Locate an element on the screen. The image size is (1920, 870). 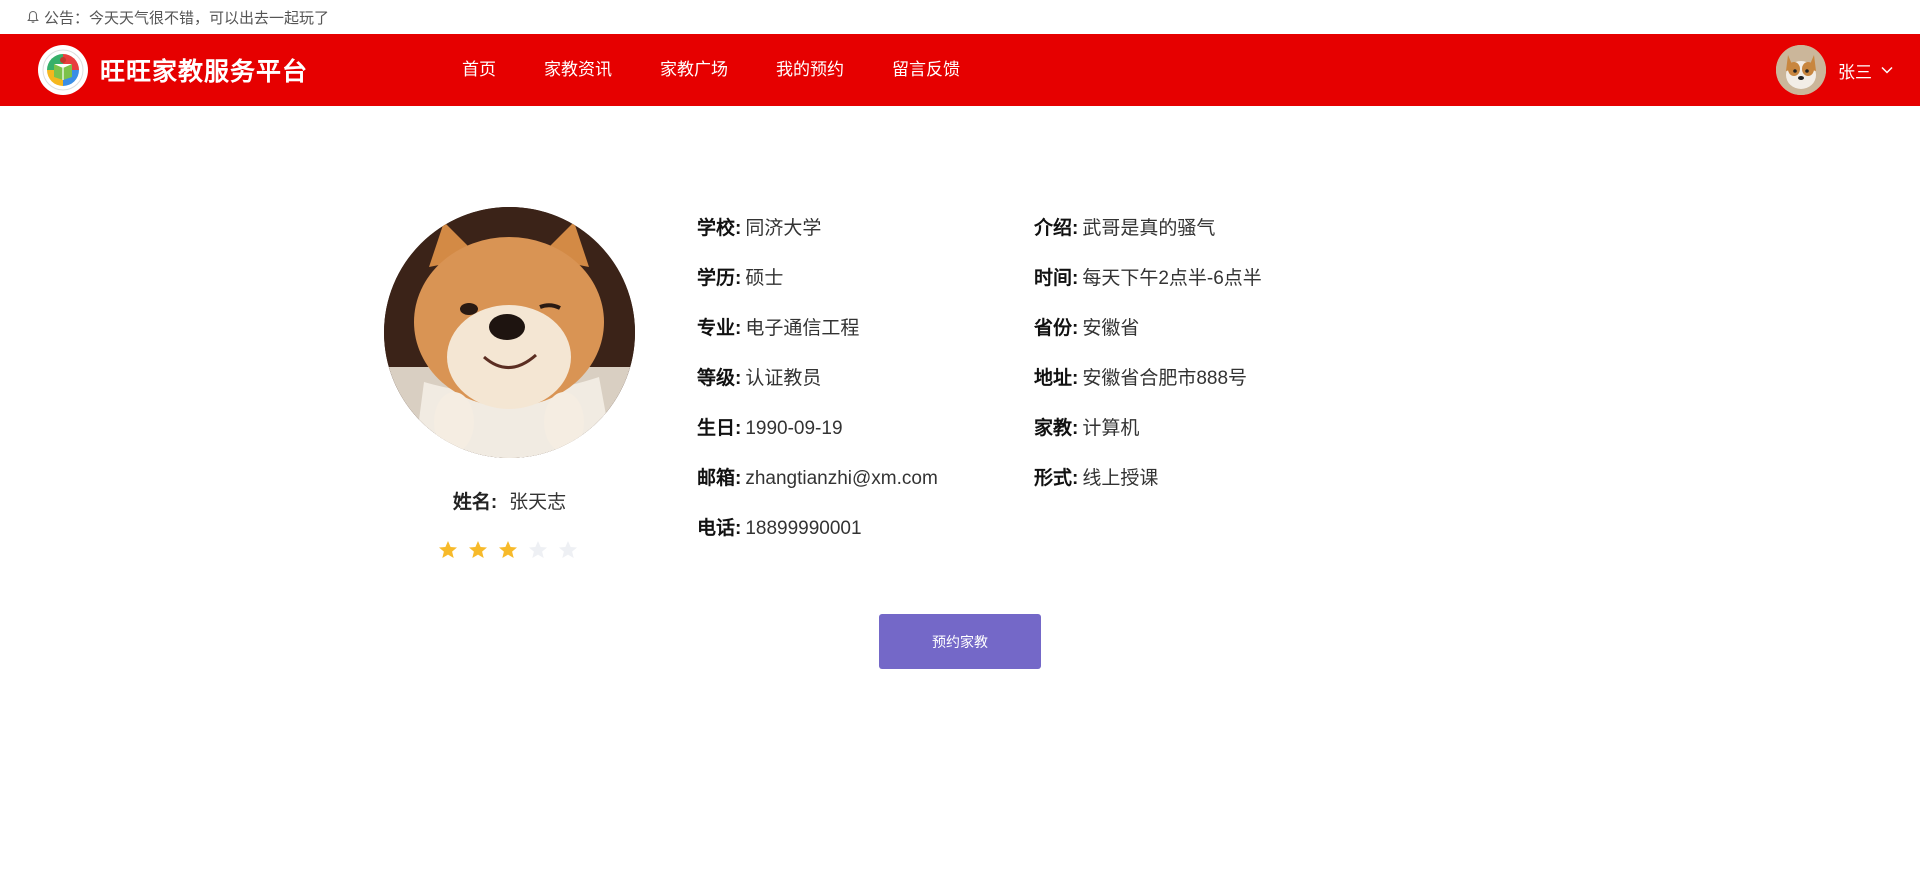
top-navbar: 旺旺家教服务平台 首页 家教资讯 家教广场 我的预约 留言反馈 张三 is located at coordinates (960, 70).